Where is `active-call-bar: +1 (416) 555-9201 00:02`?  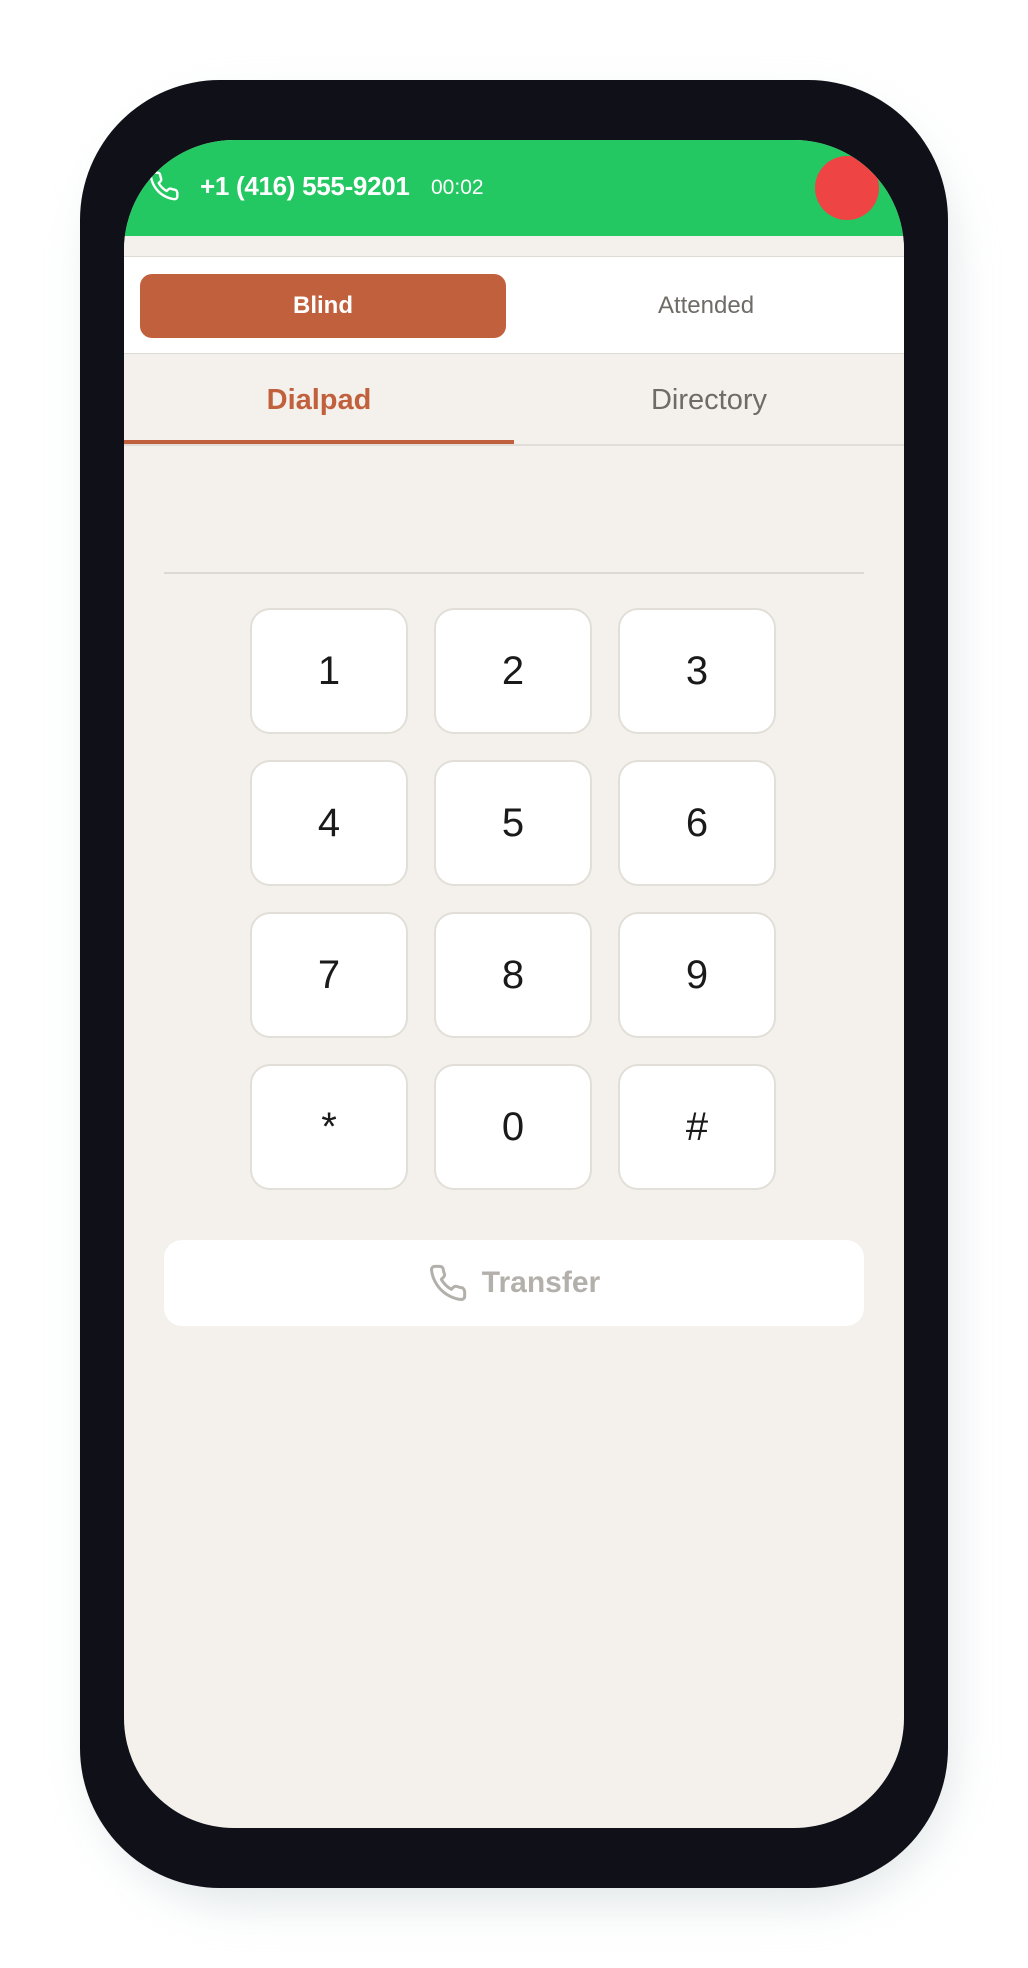 active-call-bar: +1 (416) 555-9201 00:02 is located at coordinates (514, 188).